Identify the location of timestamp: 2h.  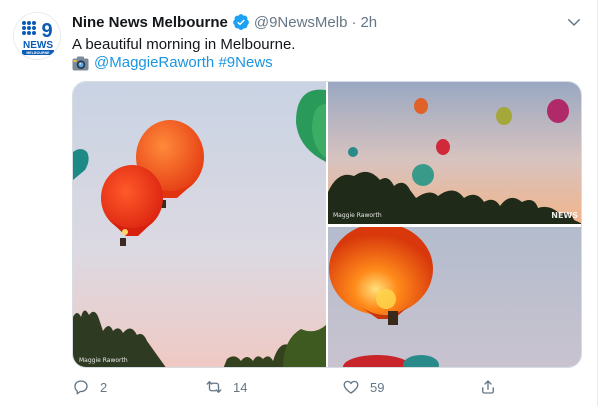
(368, 22).